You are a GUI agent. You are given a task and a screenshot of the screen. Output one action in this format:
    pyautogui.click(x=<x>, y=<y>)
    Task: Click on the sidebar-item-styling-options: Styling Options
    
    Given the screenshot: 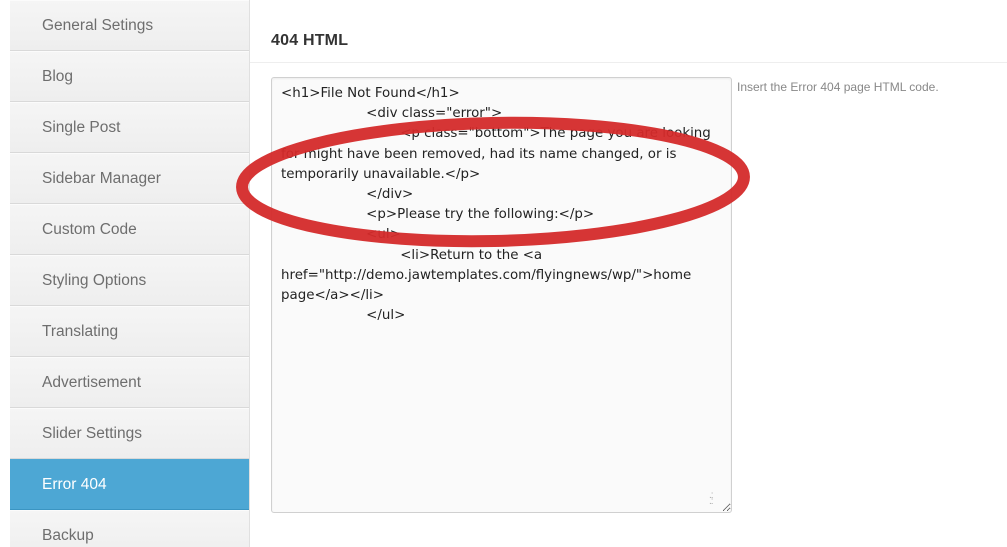 What is the action you would take?
    pyautogui.click(x=129, y=280)
    